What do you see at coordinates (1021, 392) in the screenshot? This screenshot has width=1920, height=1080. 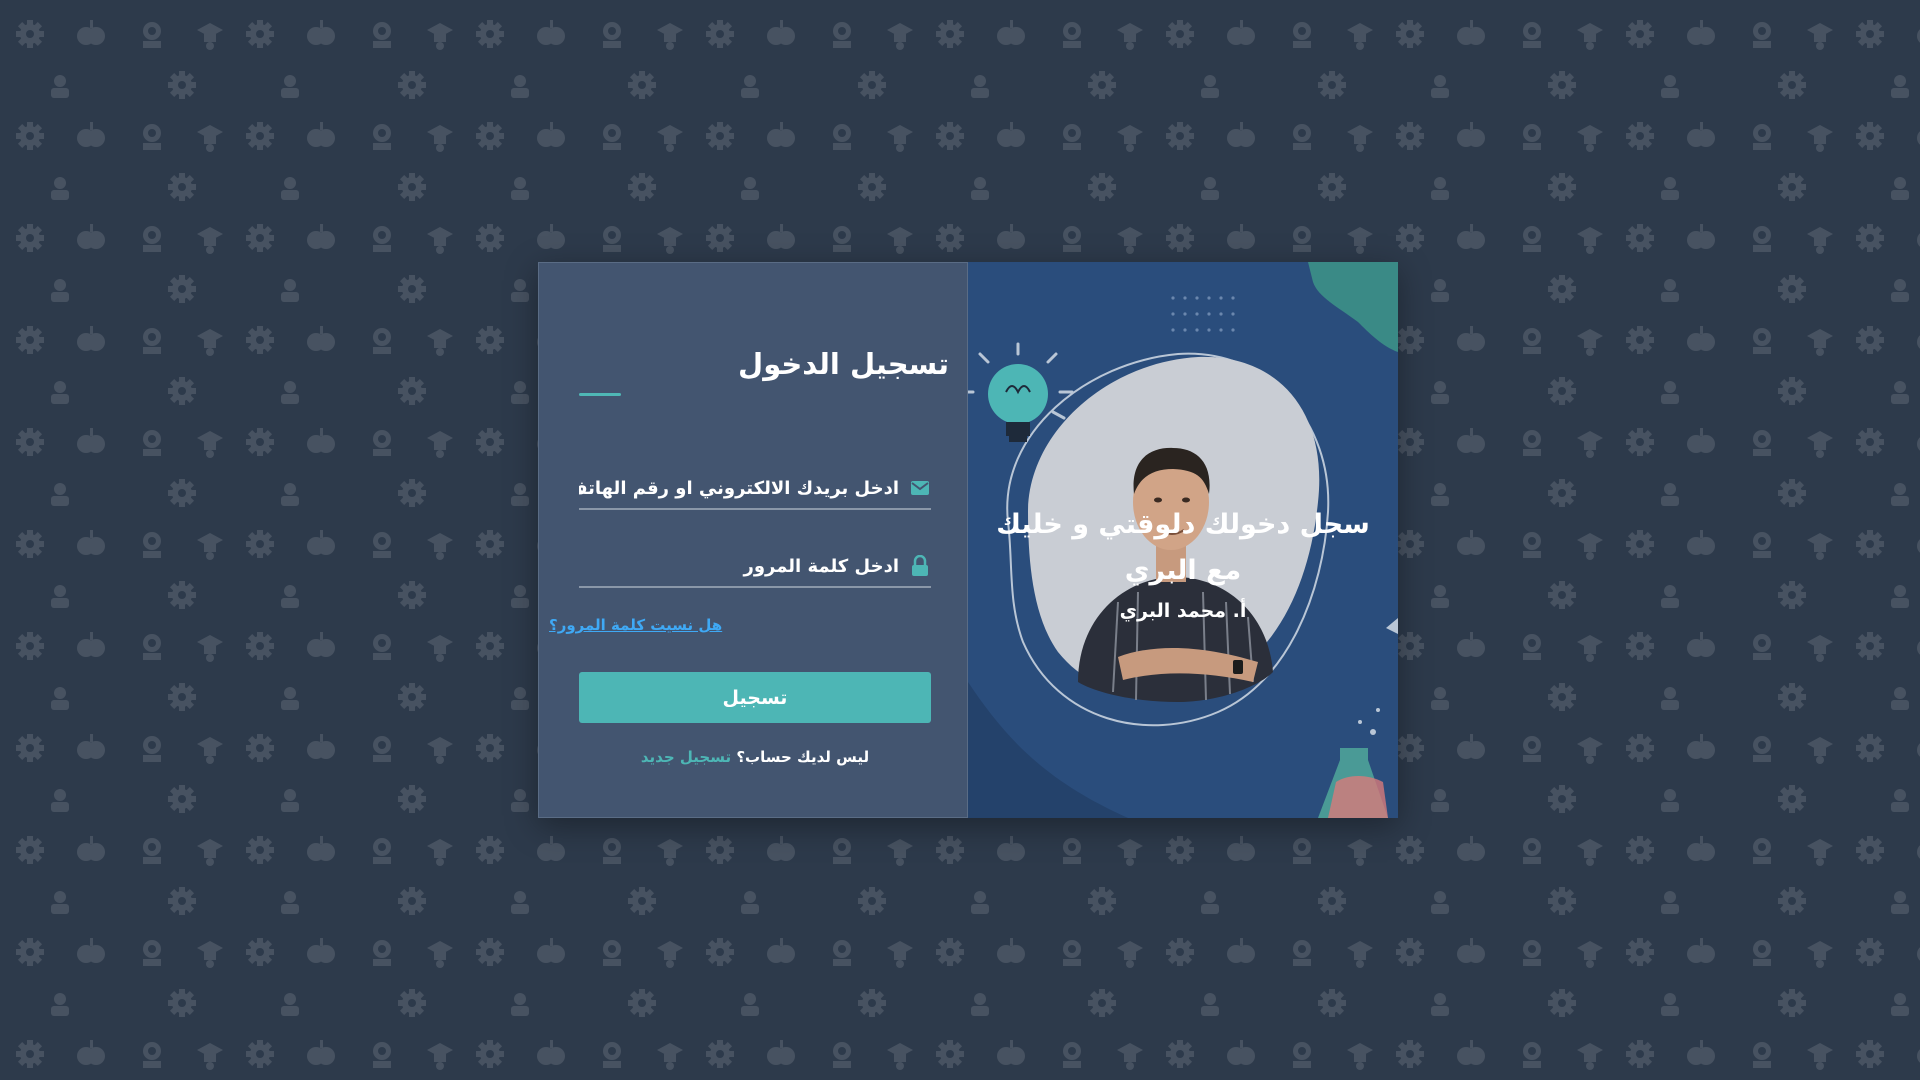 I see `lightbulb-icon` at bounding box center [1021, 392].